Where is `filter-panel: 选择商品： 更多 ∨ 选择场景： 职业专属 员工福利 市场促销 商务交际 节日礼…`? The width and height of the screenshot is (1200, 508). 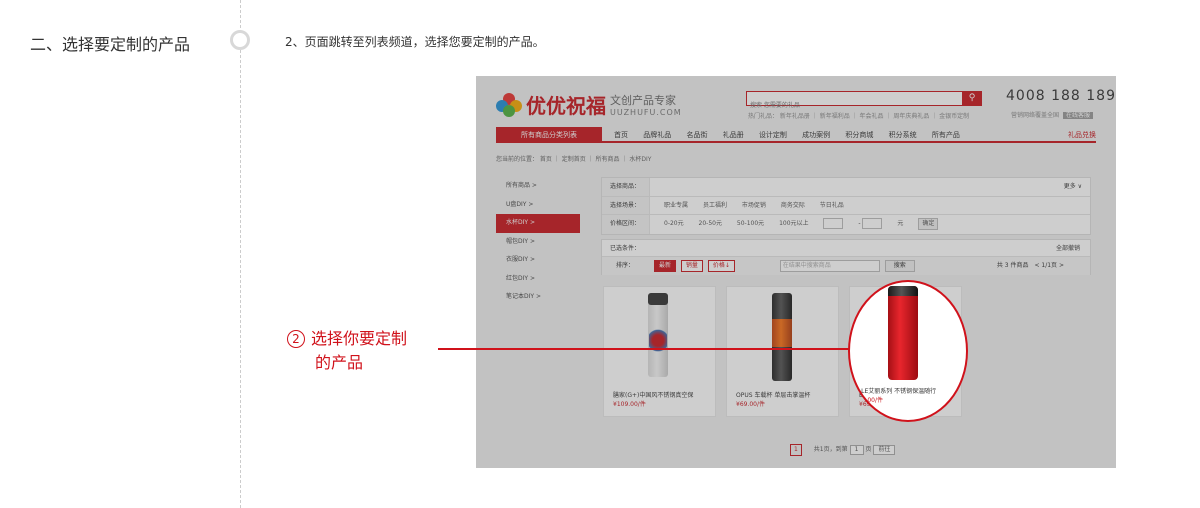 filter-panel: 选择商品： 更多 ∨ 选择场景： 职业专属 员工福利 市场促销 商务交际 节日礼… is located at coordinates (846, 206).